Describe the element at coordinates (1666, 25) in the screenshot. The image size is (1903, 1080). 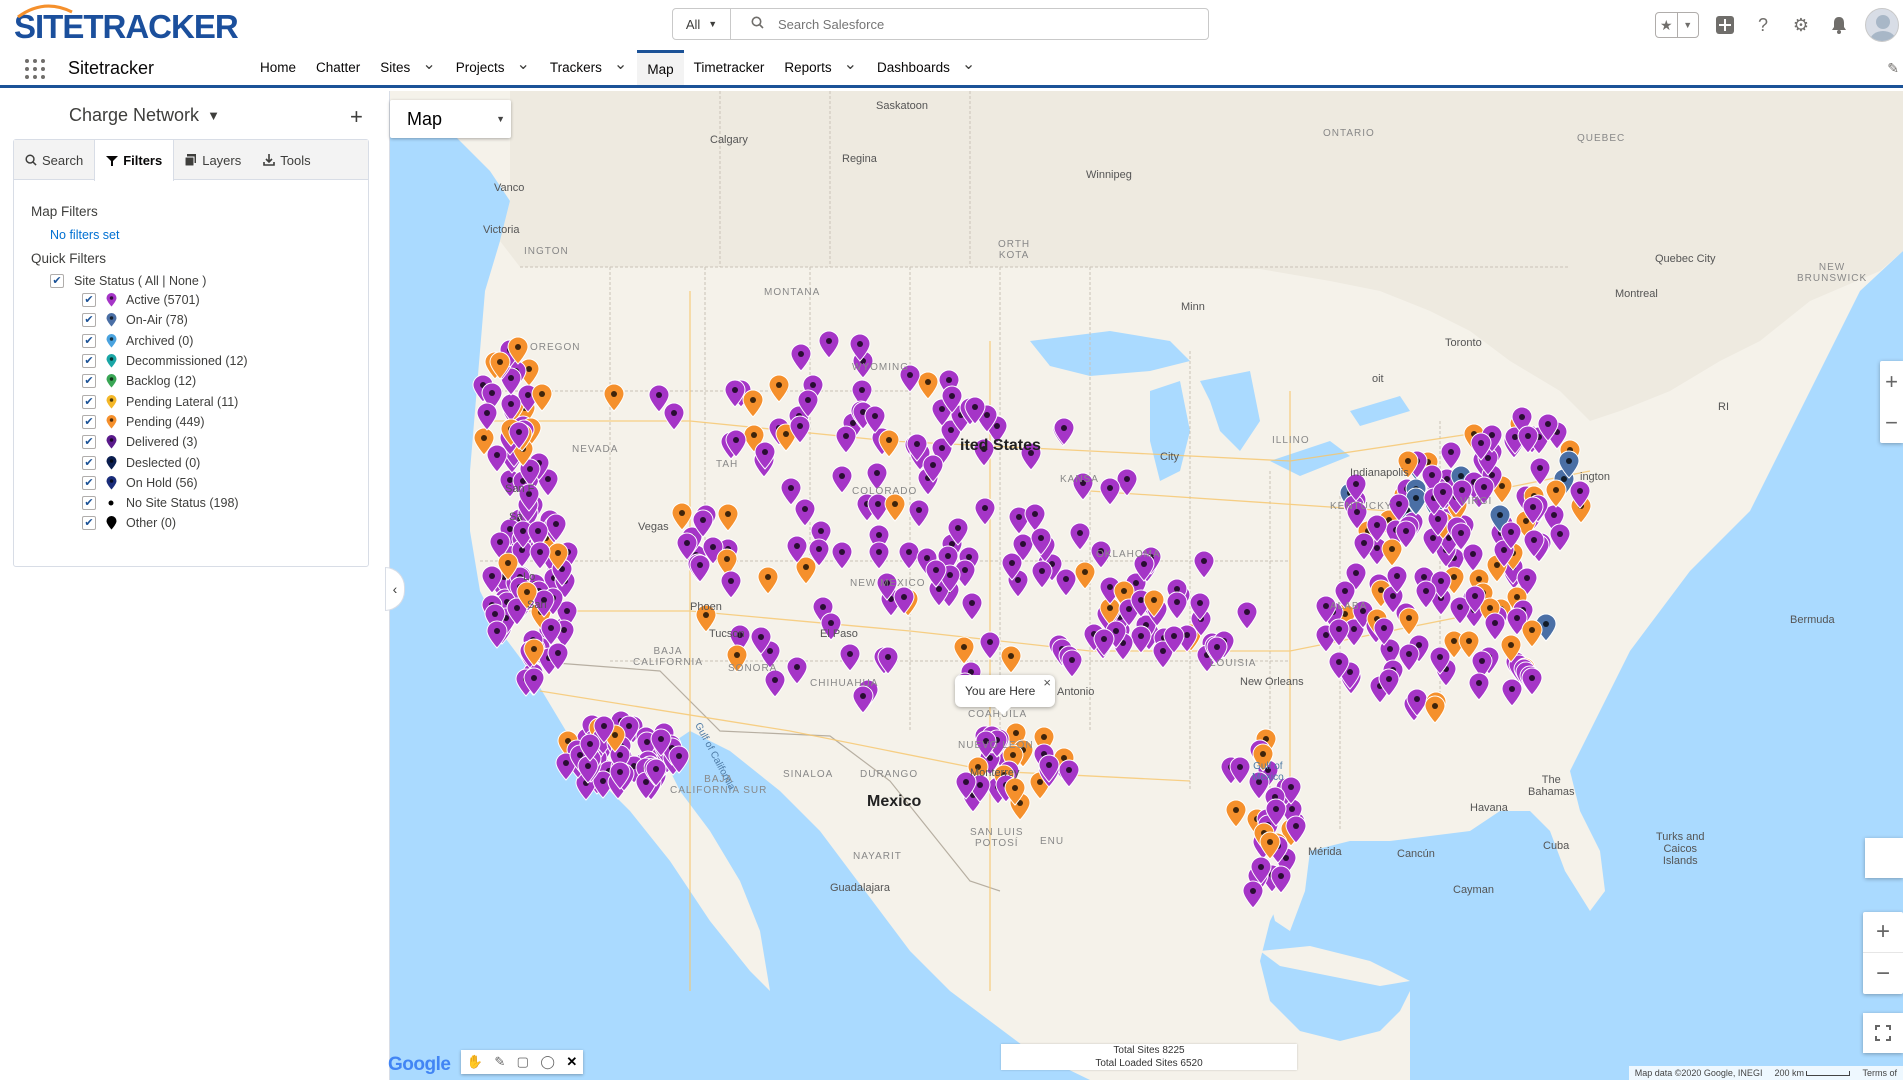
I see `favorites-star-icon: ★` at that location.